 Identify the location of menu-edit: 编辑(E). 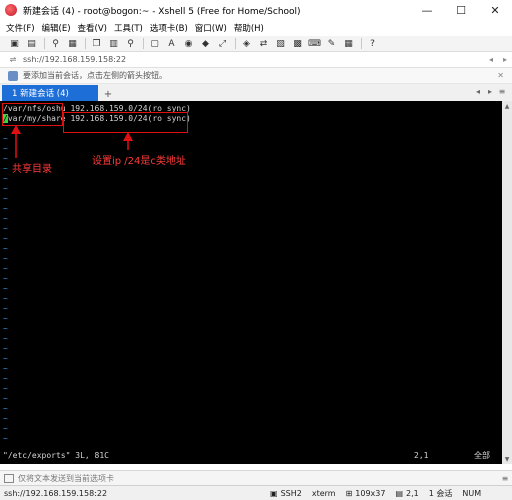
(56, 28).